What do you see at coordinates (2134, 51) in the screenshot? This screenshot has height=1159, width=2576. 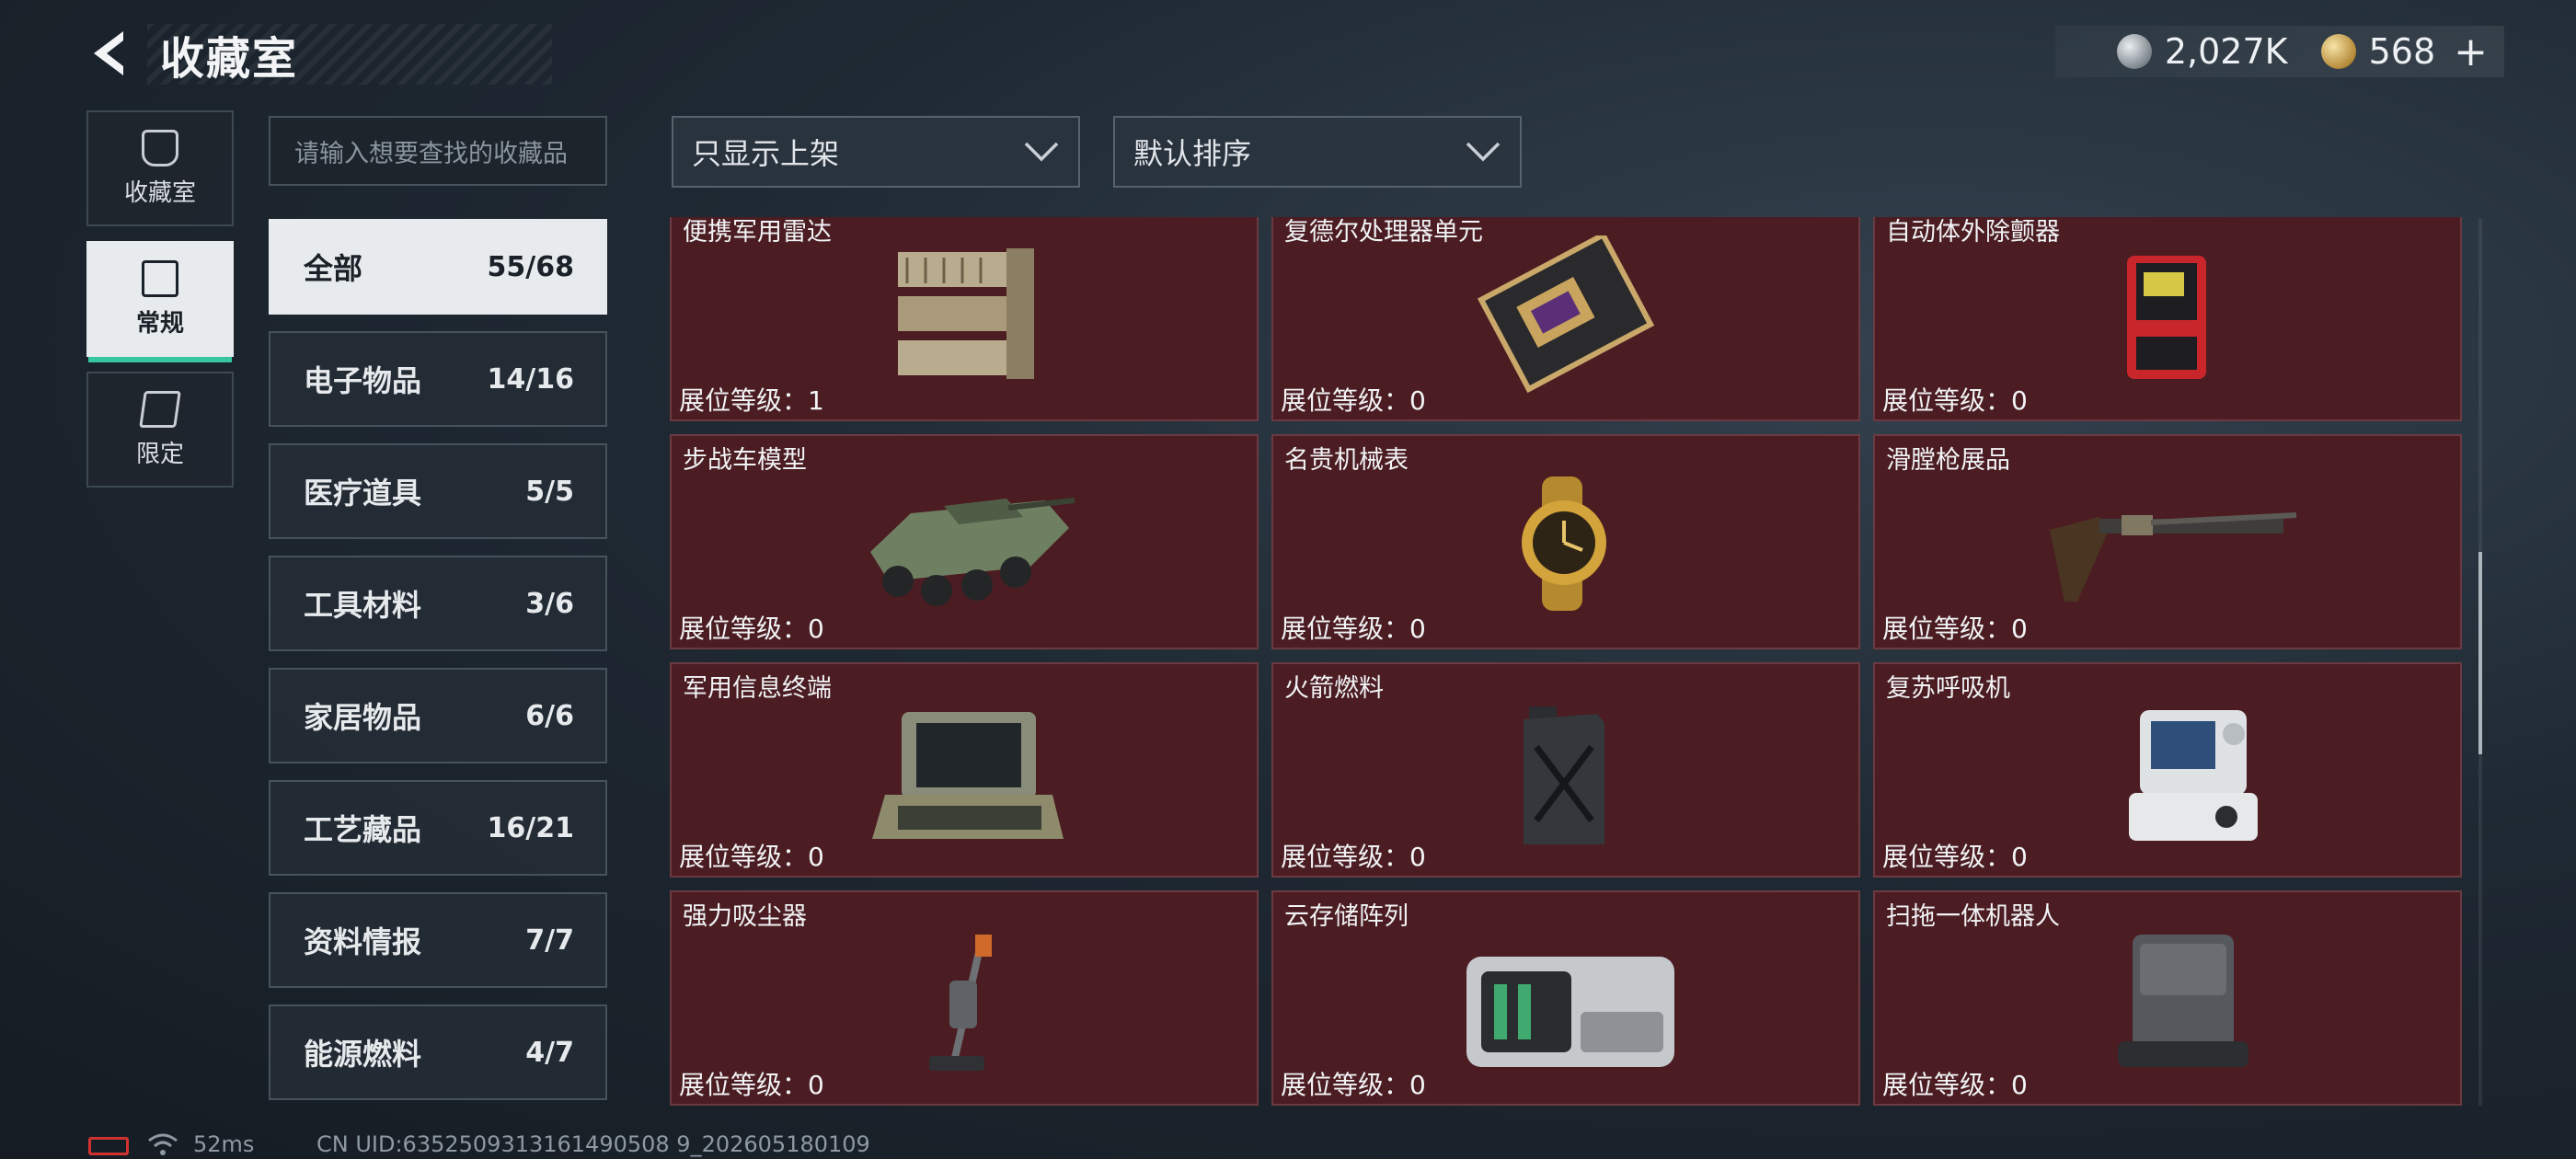 I see `silver-coin-icon` at bounding box center [2134, 51].